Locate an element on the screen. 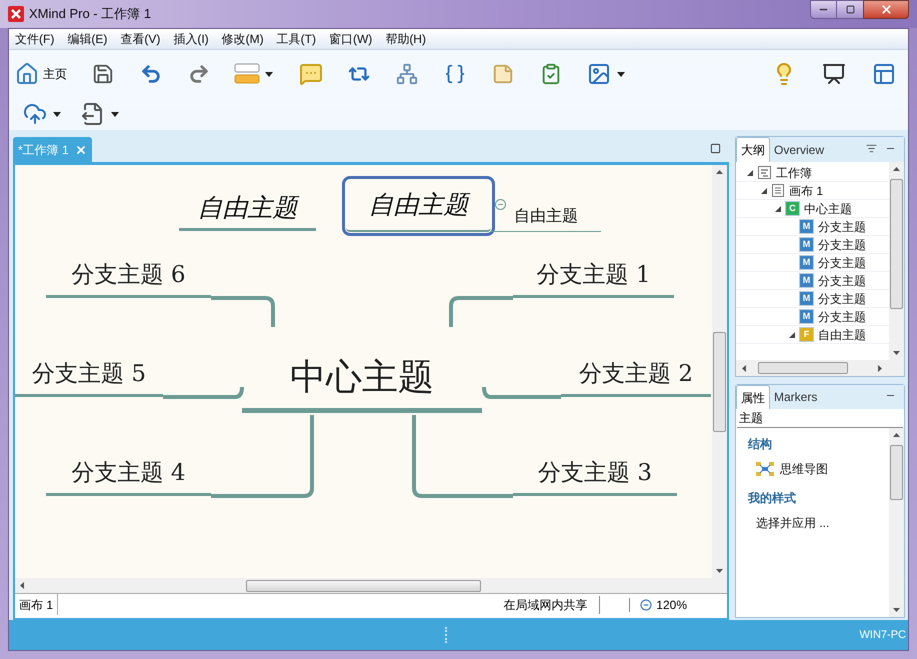 This screenshot has width=917, height=659. panel-tab: 大纲 is located at coordinates (753, 149).